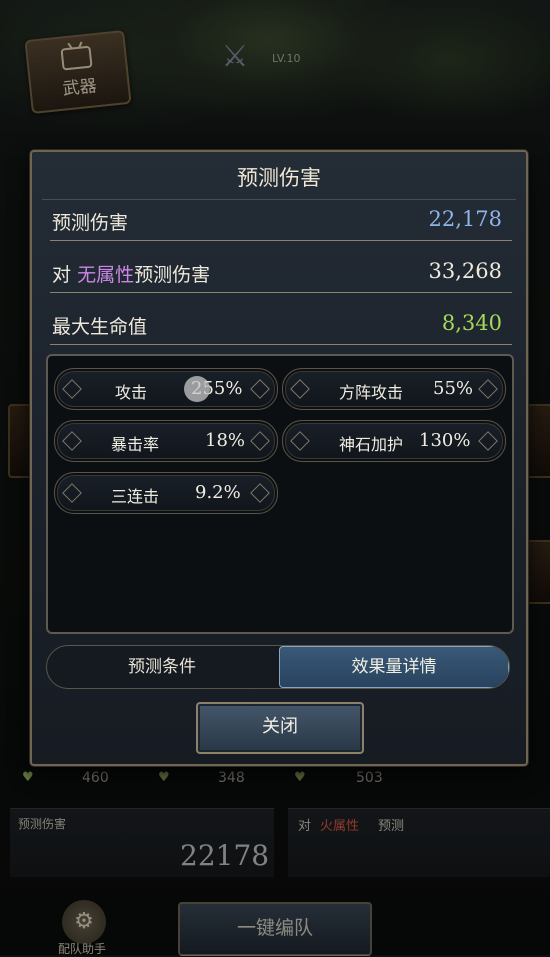  I want to click on stat-value: 33,268, so click(465, 271).